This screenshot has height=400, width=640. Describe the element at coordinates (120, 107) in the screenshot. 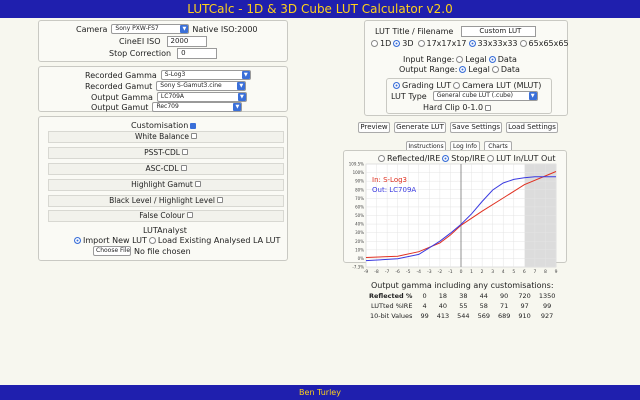

I see `output-gamut-label: Output Gamut` at that location.